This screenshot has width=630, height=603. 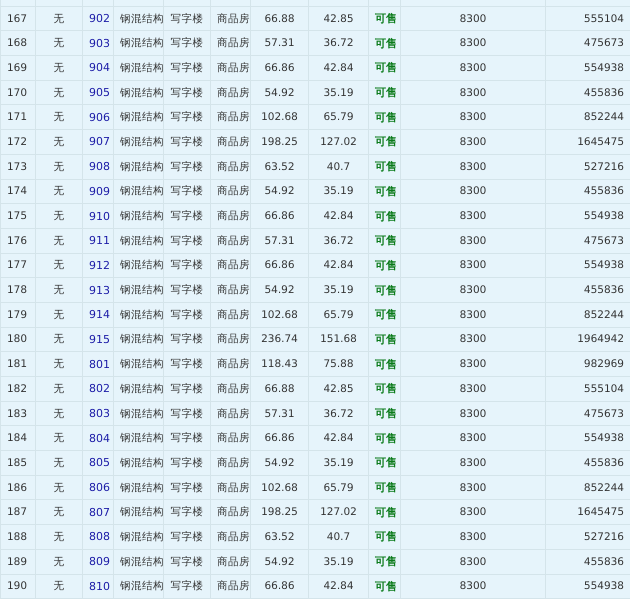 I want to click on row-number: 184, so click(x=17, y=438).